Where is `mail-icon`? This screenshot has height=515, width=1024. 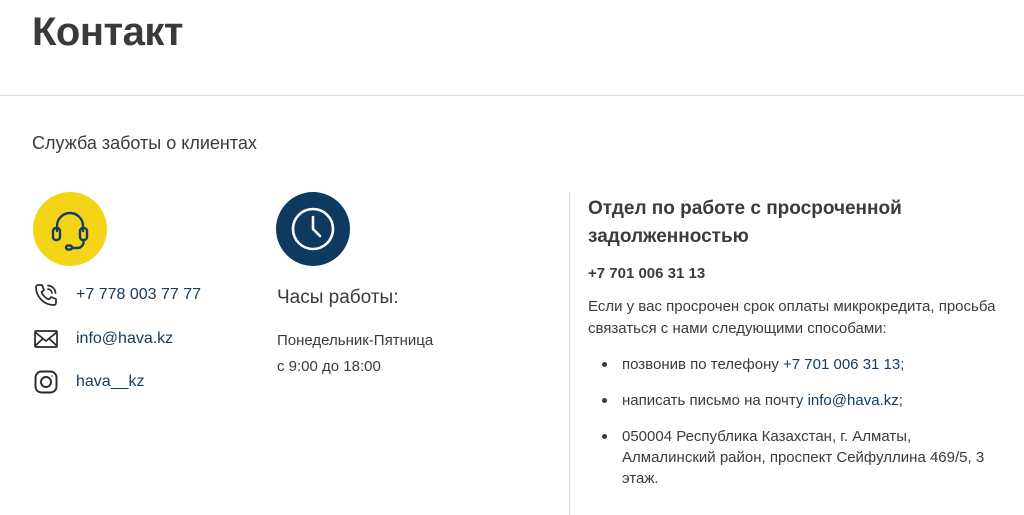
mail-icon is located at coordinates (46, 339).